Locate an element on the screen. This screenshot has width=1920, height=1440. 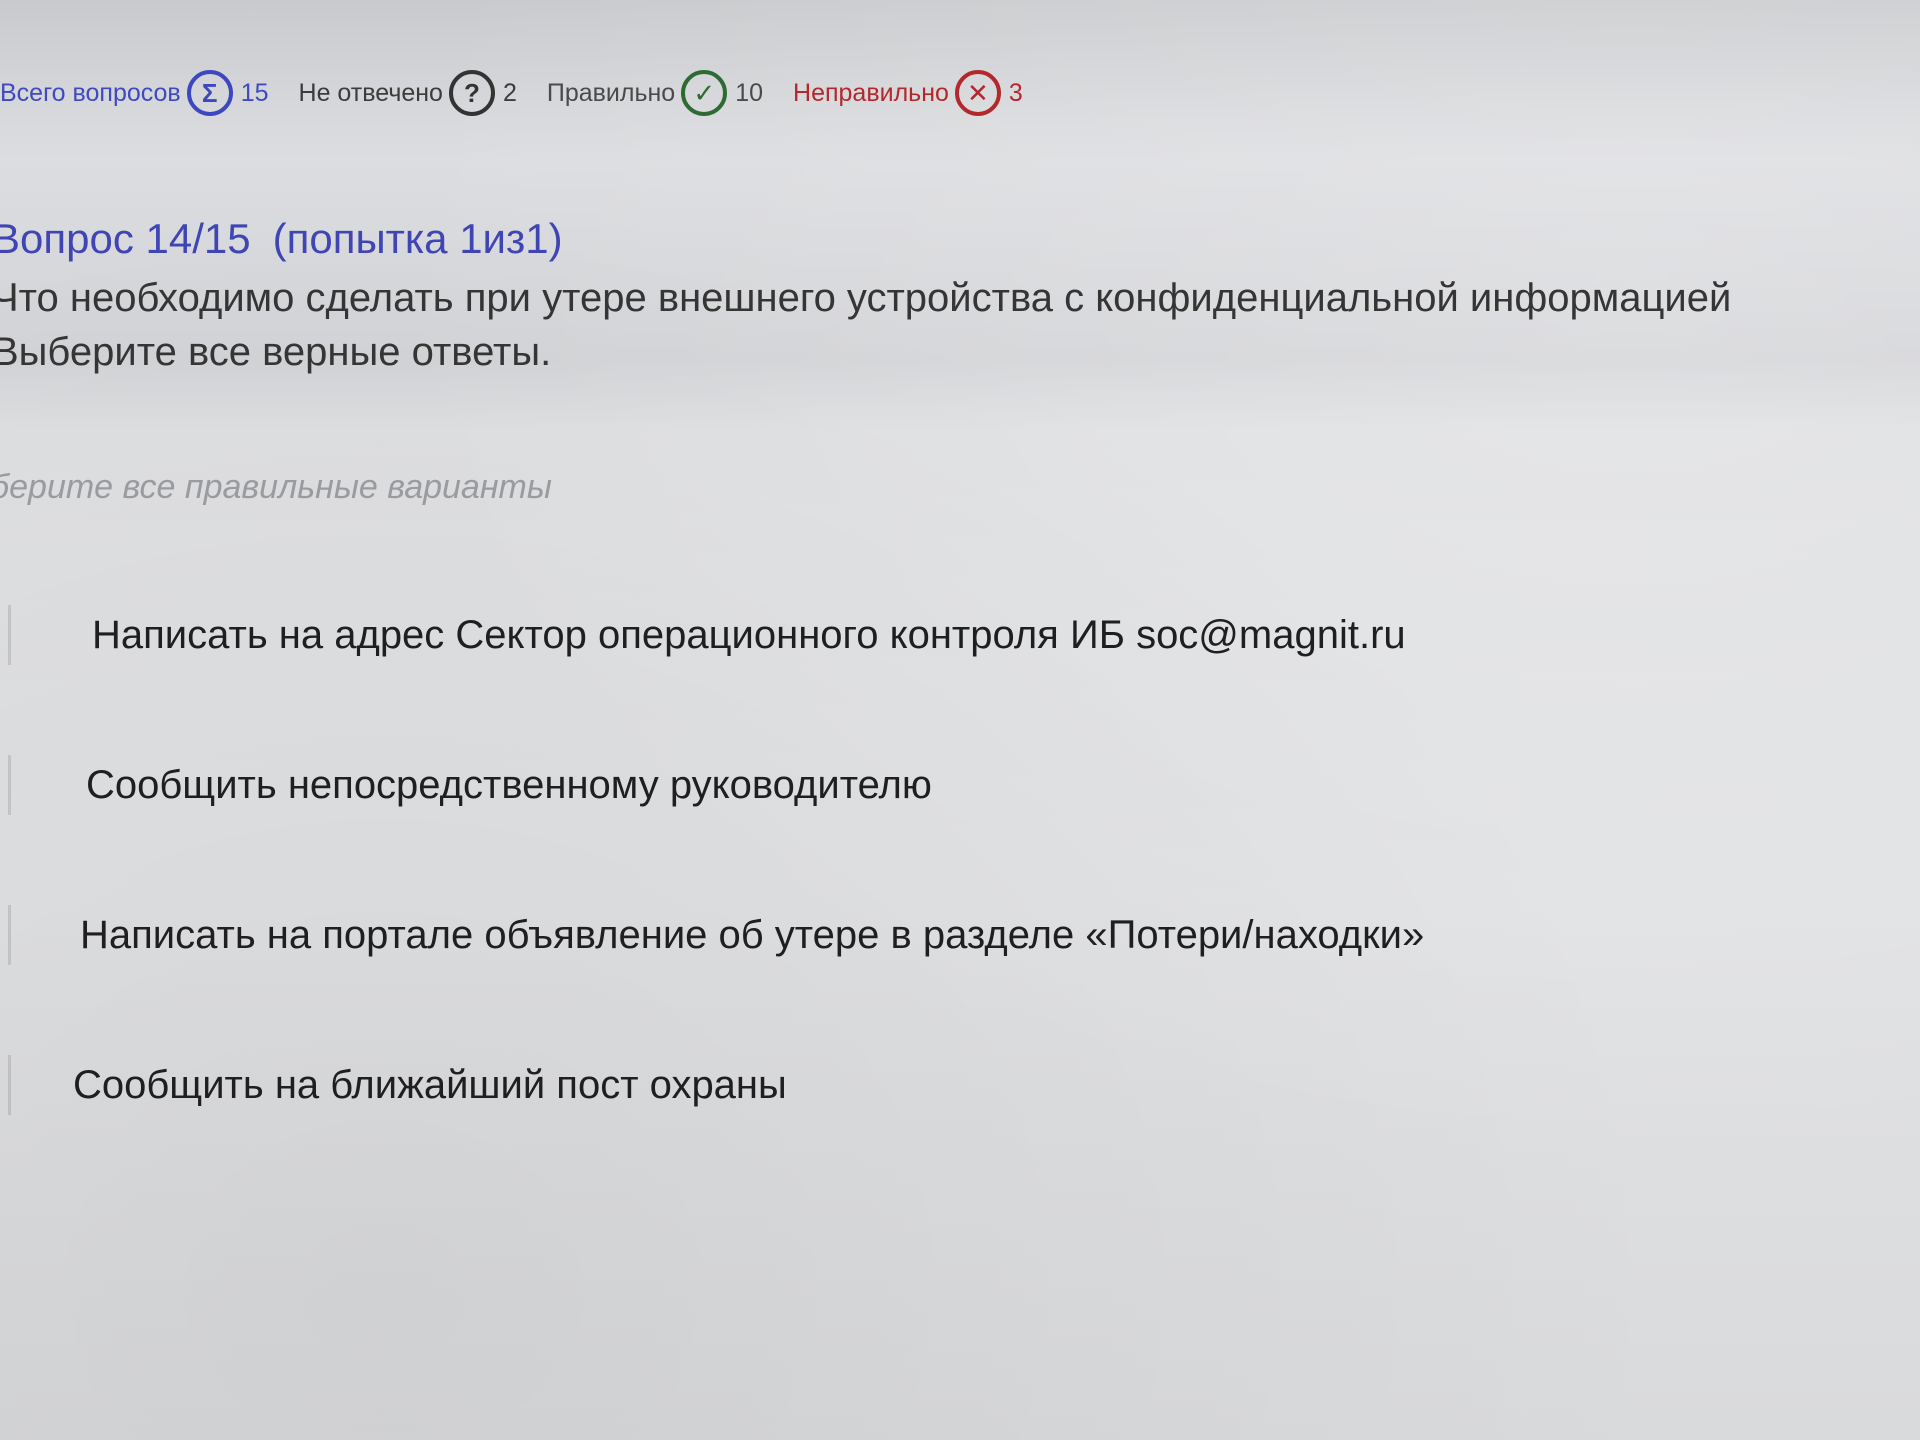
stat-unanswered: Не отвечено ? 2 is located at coordinates (408, 93).